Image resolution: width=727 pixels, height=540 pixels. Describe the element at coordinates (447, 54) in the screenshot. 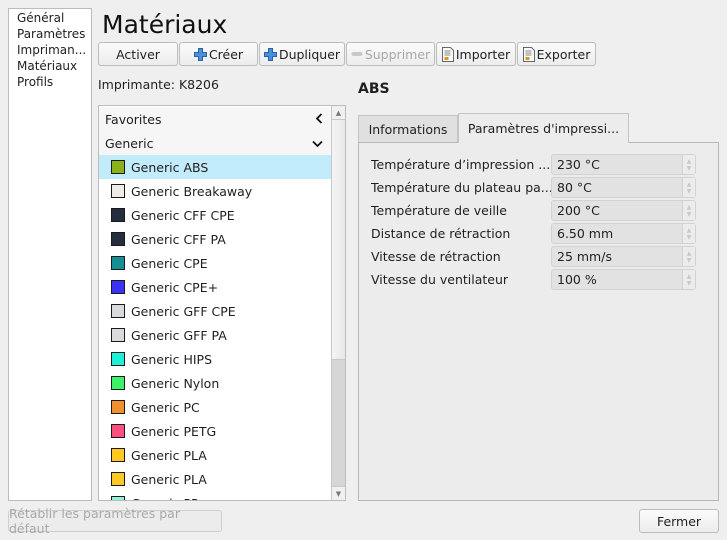

I see `document-icon` at that location.